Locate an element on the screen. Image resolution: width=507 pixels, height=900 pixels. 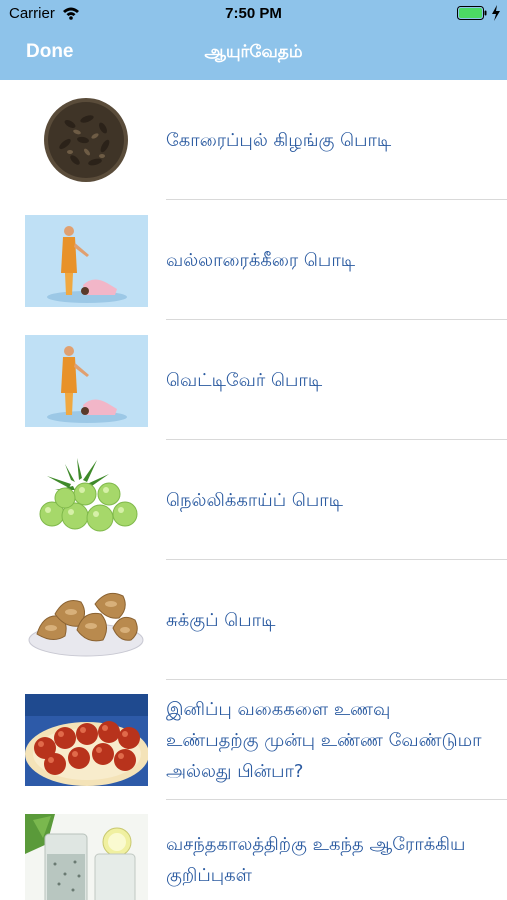
list-item: வெட்டிவேர் பொடி is located at coordinates (253, 380).